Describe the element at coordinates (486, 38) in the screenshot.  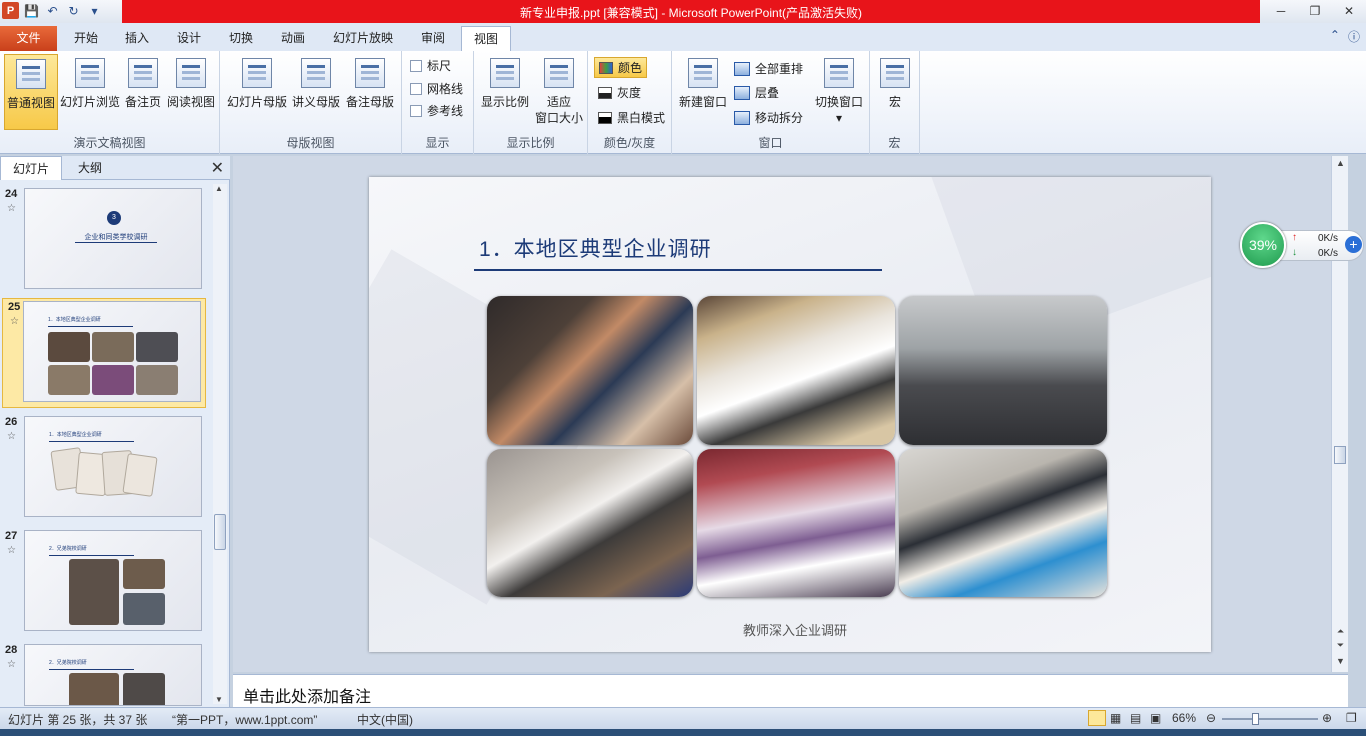
I see `tab-view: 视图` at that location.